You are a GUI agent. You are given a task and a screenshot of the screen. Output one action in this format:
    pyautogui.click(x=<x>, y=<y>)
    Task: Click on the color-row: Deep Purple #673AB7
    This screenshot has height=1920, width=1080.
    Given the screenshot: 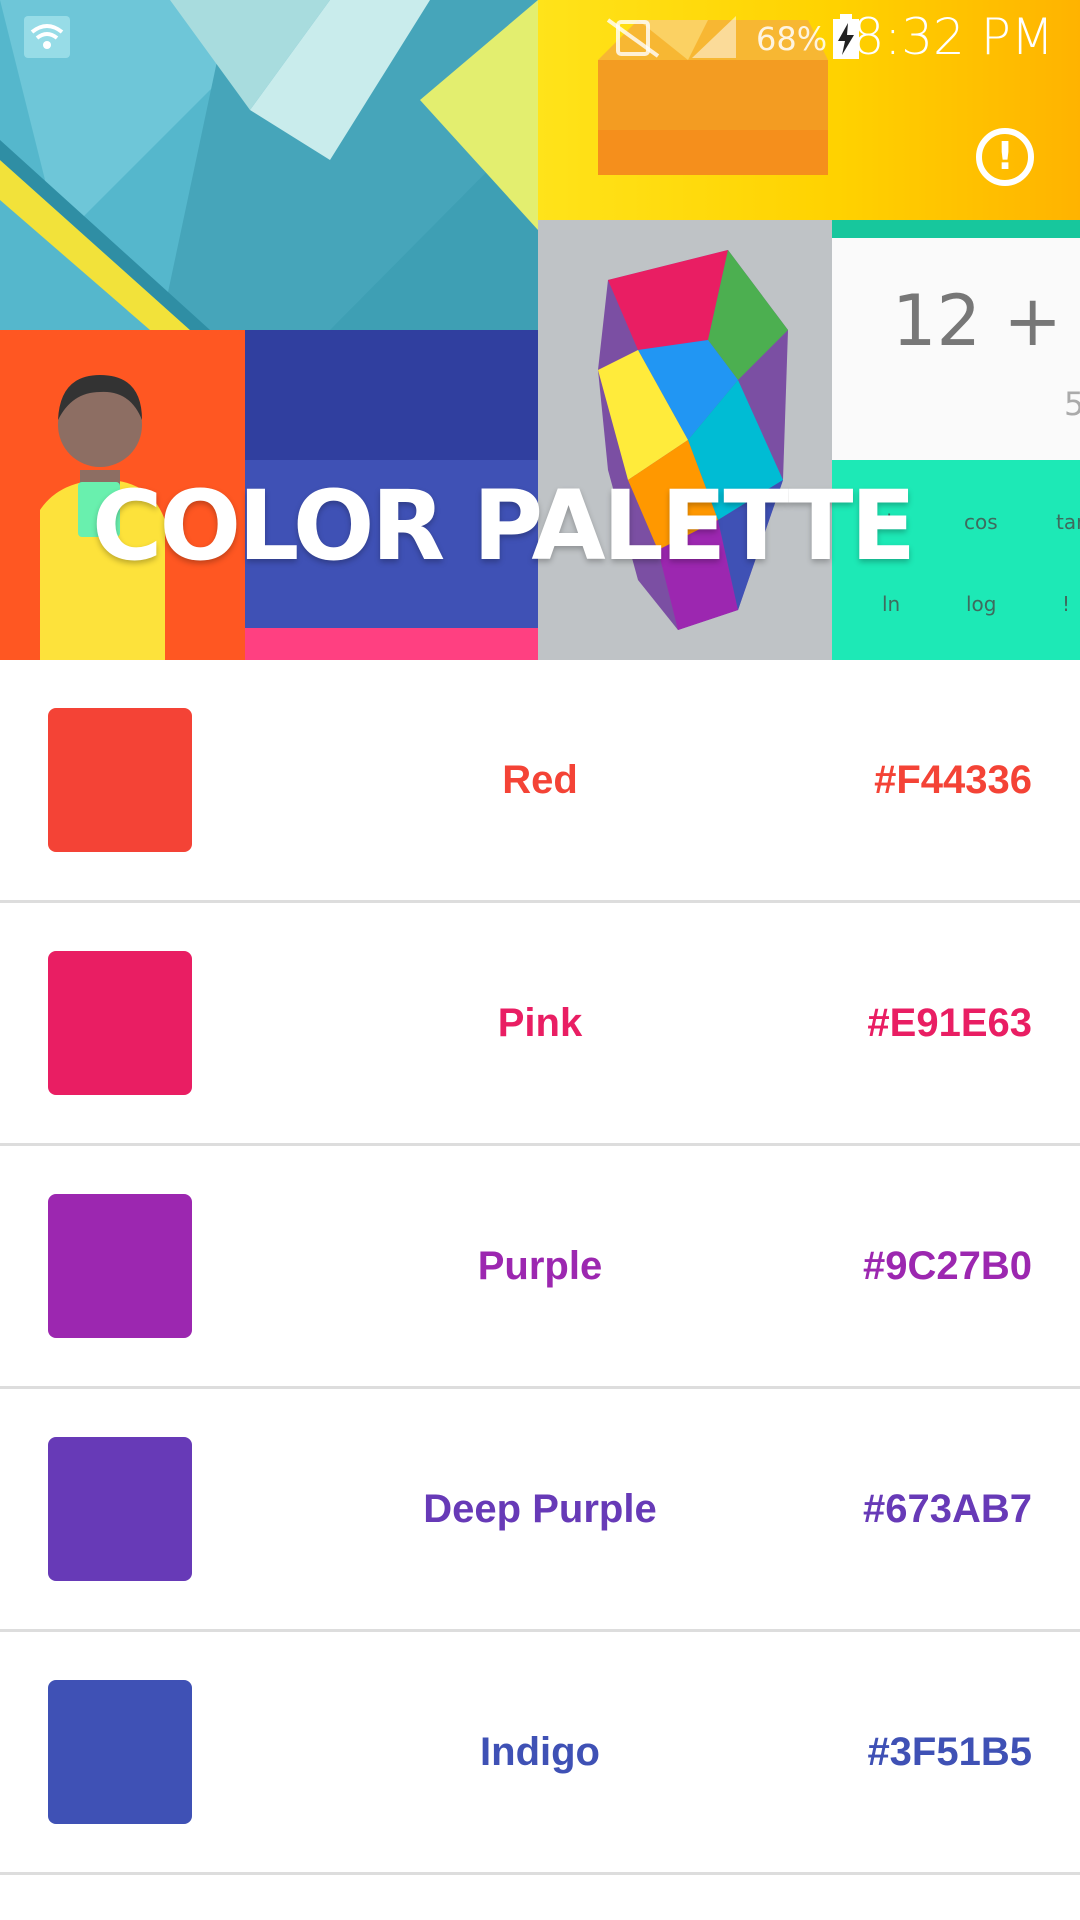 What is the action you would take?
    pyautogui.click(x=540, y=1510)
    